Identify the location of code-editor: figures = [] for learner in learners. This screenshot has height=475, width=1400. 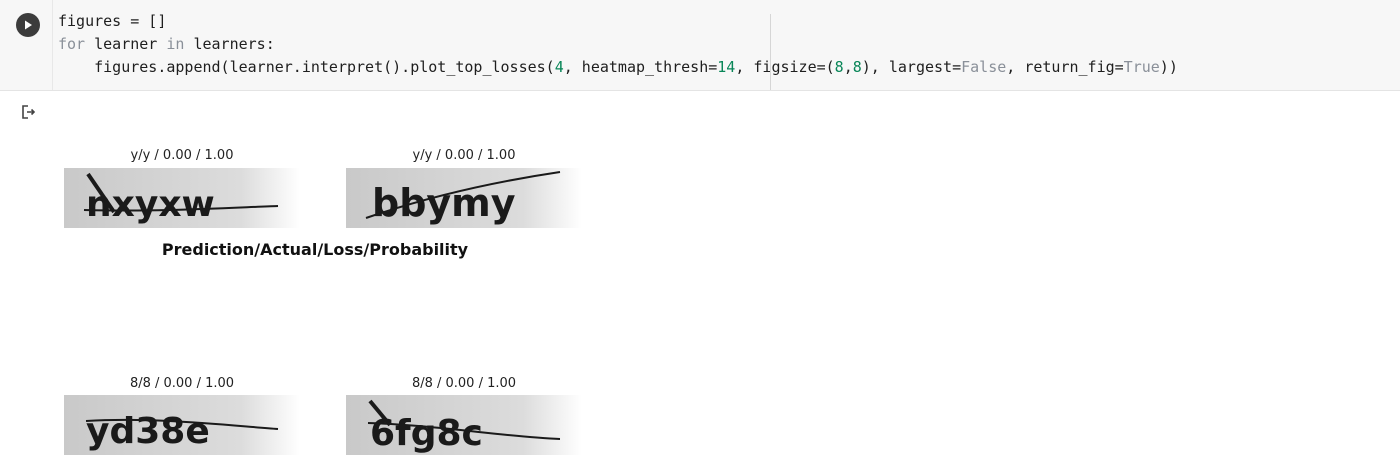
(618, 44).